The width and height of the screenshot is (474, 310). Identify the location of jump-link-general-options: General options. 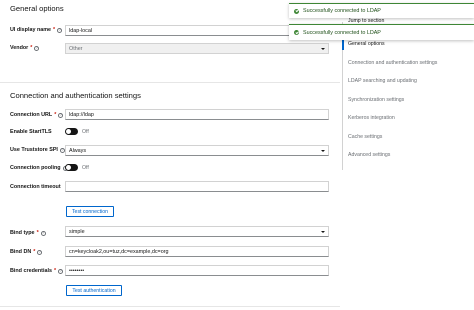
(366, 44).